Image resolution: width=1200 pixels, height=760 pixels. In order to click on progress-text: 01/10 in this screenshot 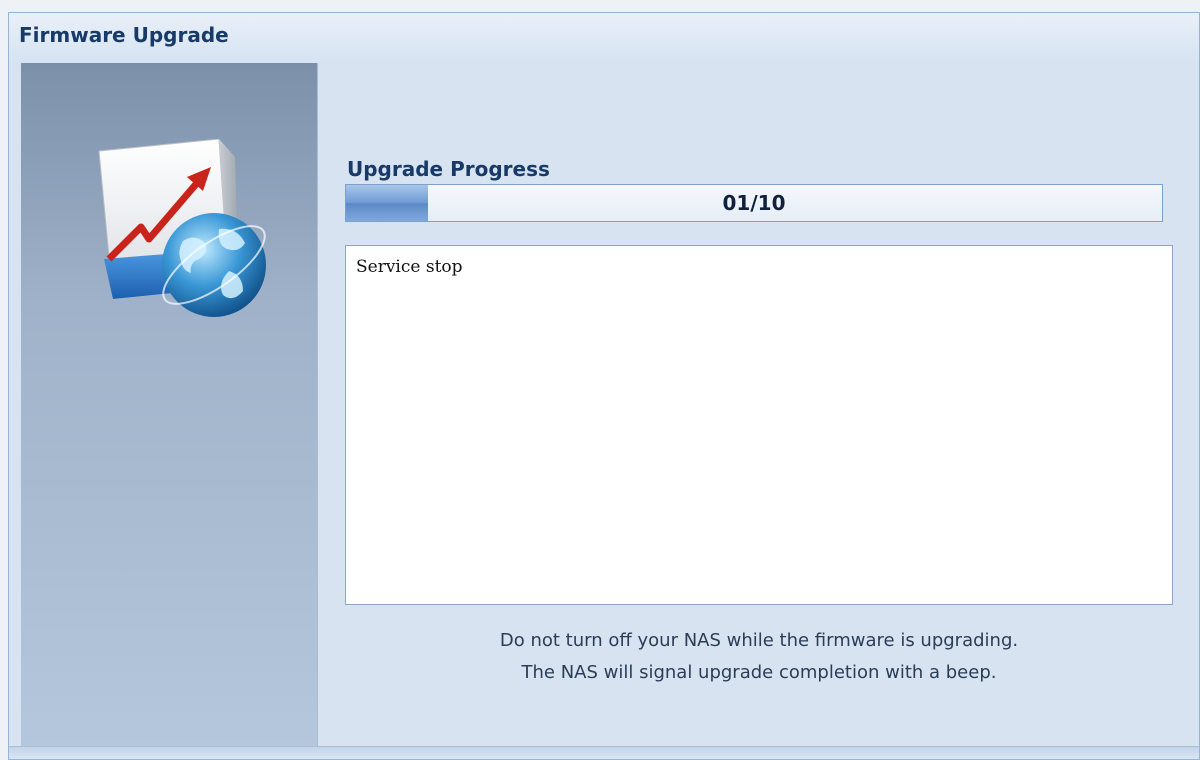, I will do `click(754, 203)`.